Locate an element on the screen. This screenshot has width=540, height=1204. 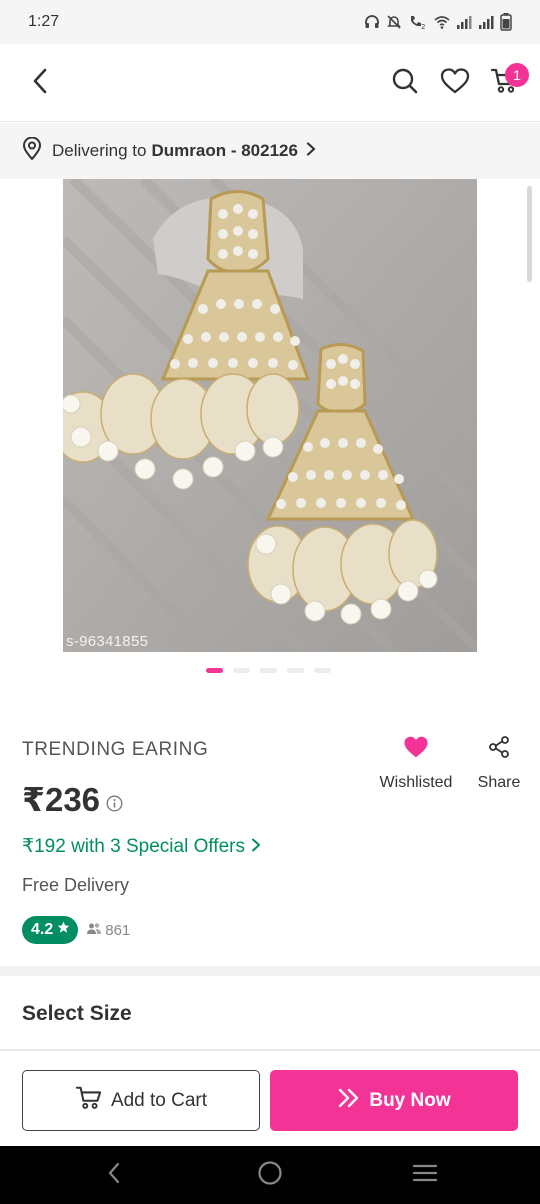
search-icon is located at coordinates (405, 83).